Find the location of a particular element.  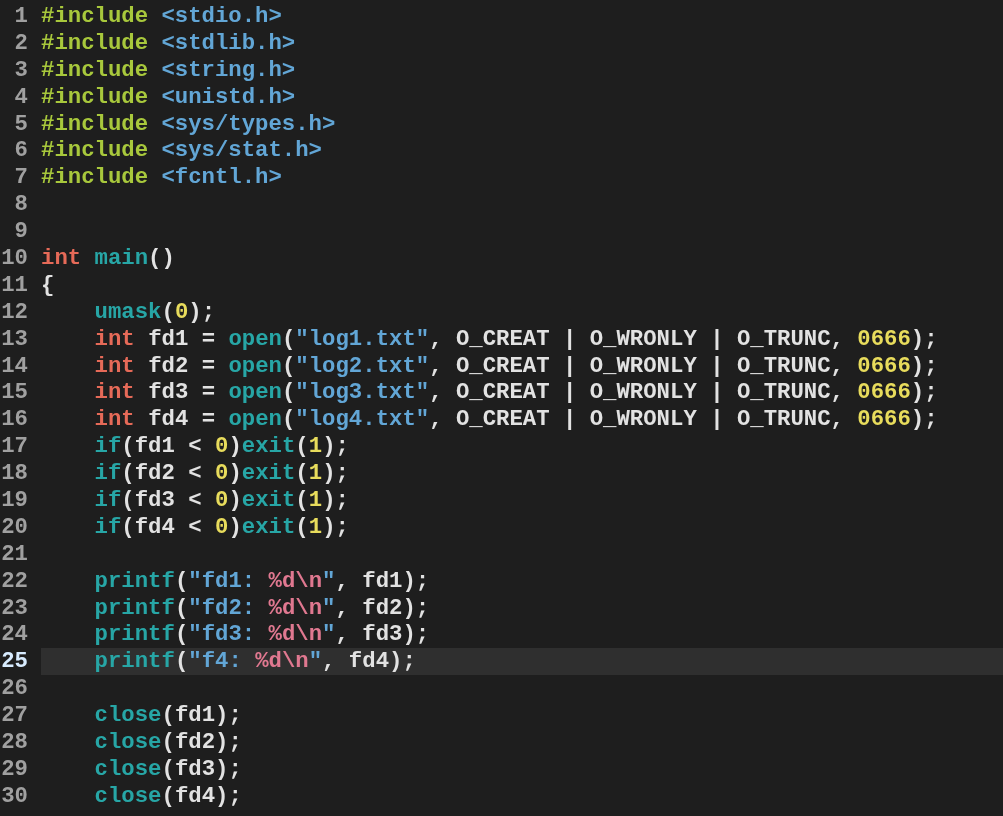

line-number: 29 is located at coordinates (14, 769).